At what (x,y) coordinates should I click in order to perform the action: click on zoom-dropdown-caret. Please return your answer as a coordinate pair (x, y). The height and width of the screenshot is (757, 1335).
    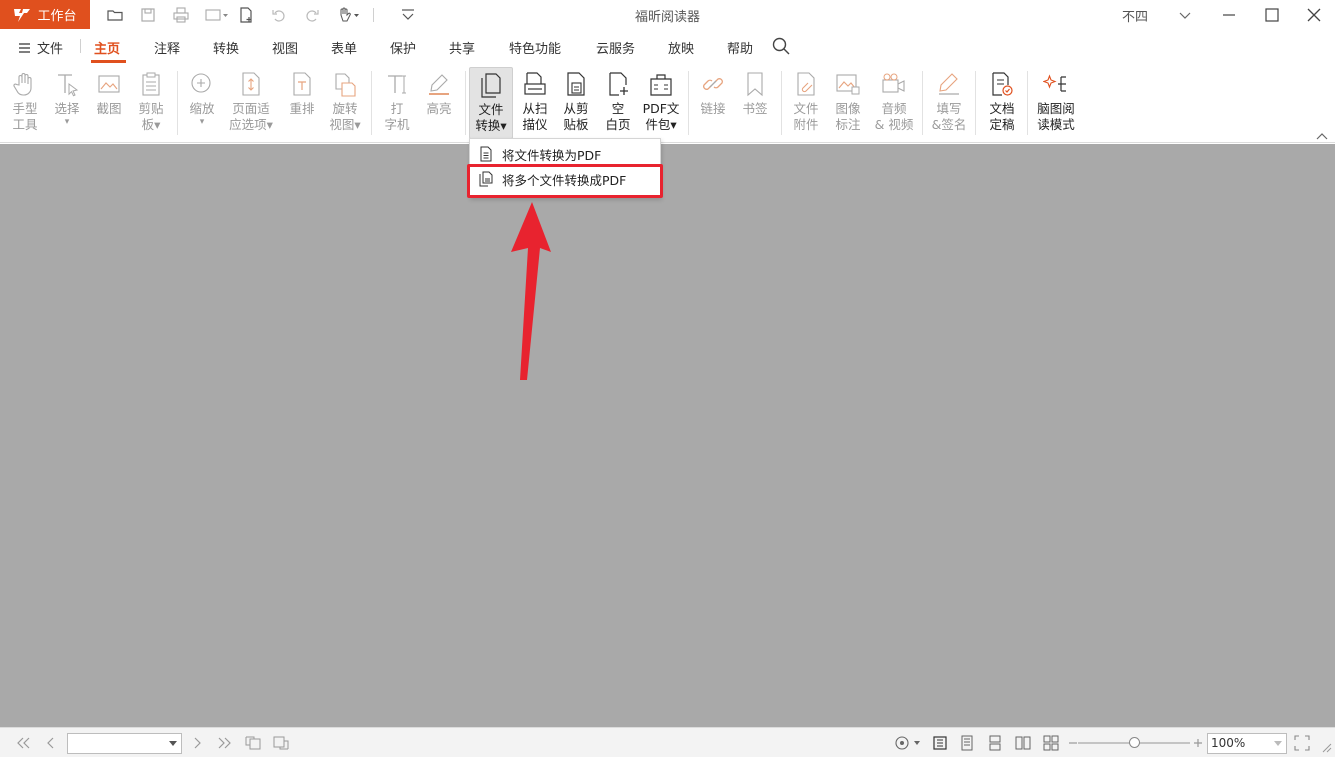
    Looking at the image, I should click on (1278, 743).